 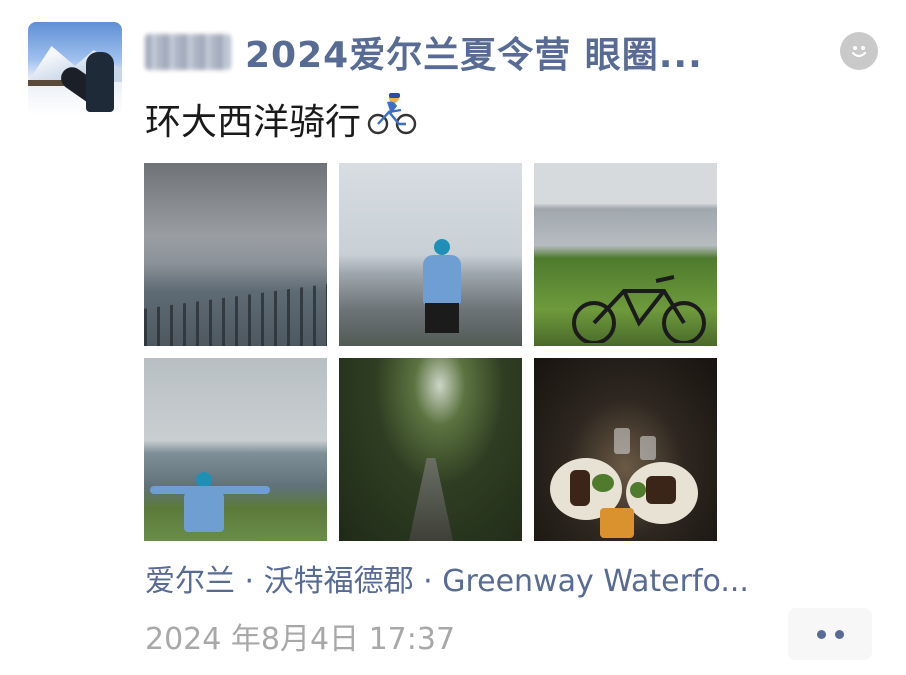 What do you see at coordinates (639, 309) in the screenshot?
I see `bicycle-shape` at bounding box center [639, 309].